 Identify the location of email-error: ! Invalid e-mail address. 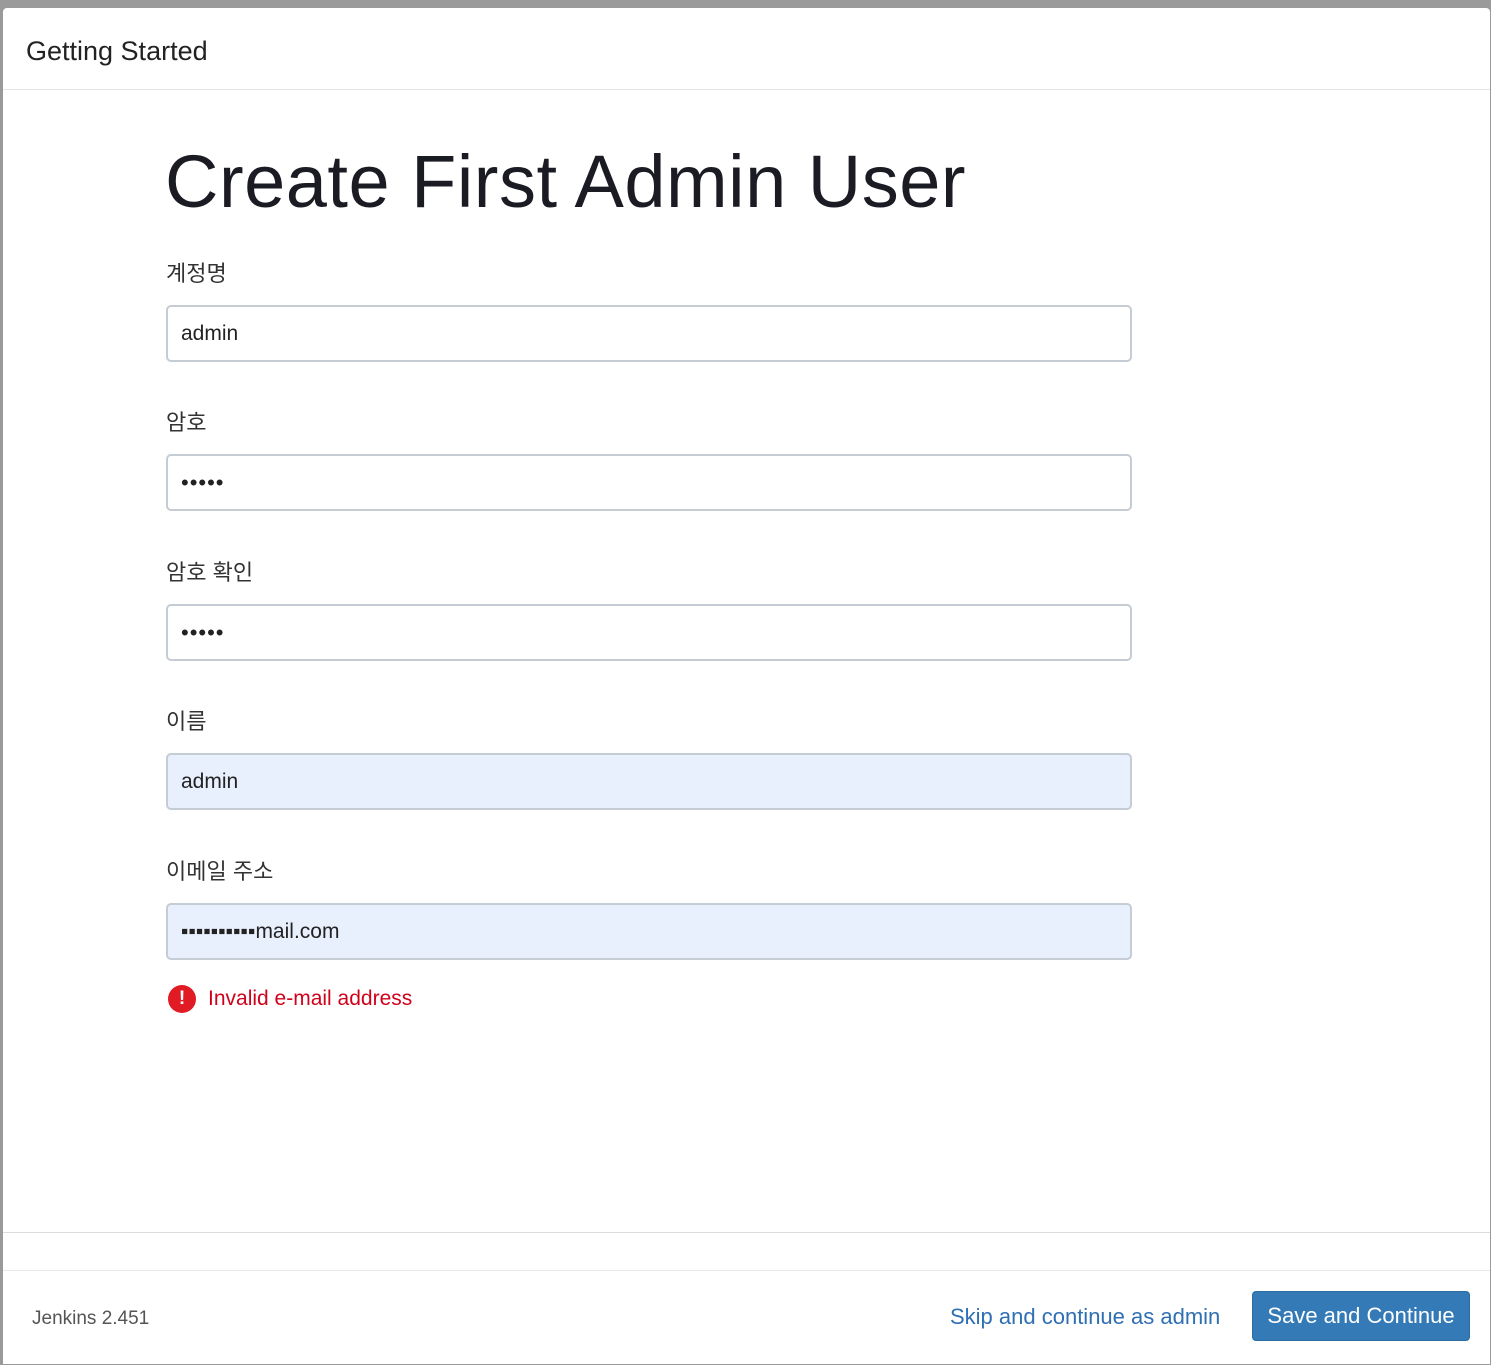
(290, 999).